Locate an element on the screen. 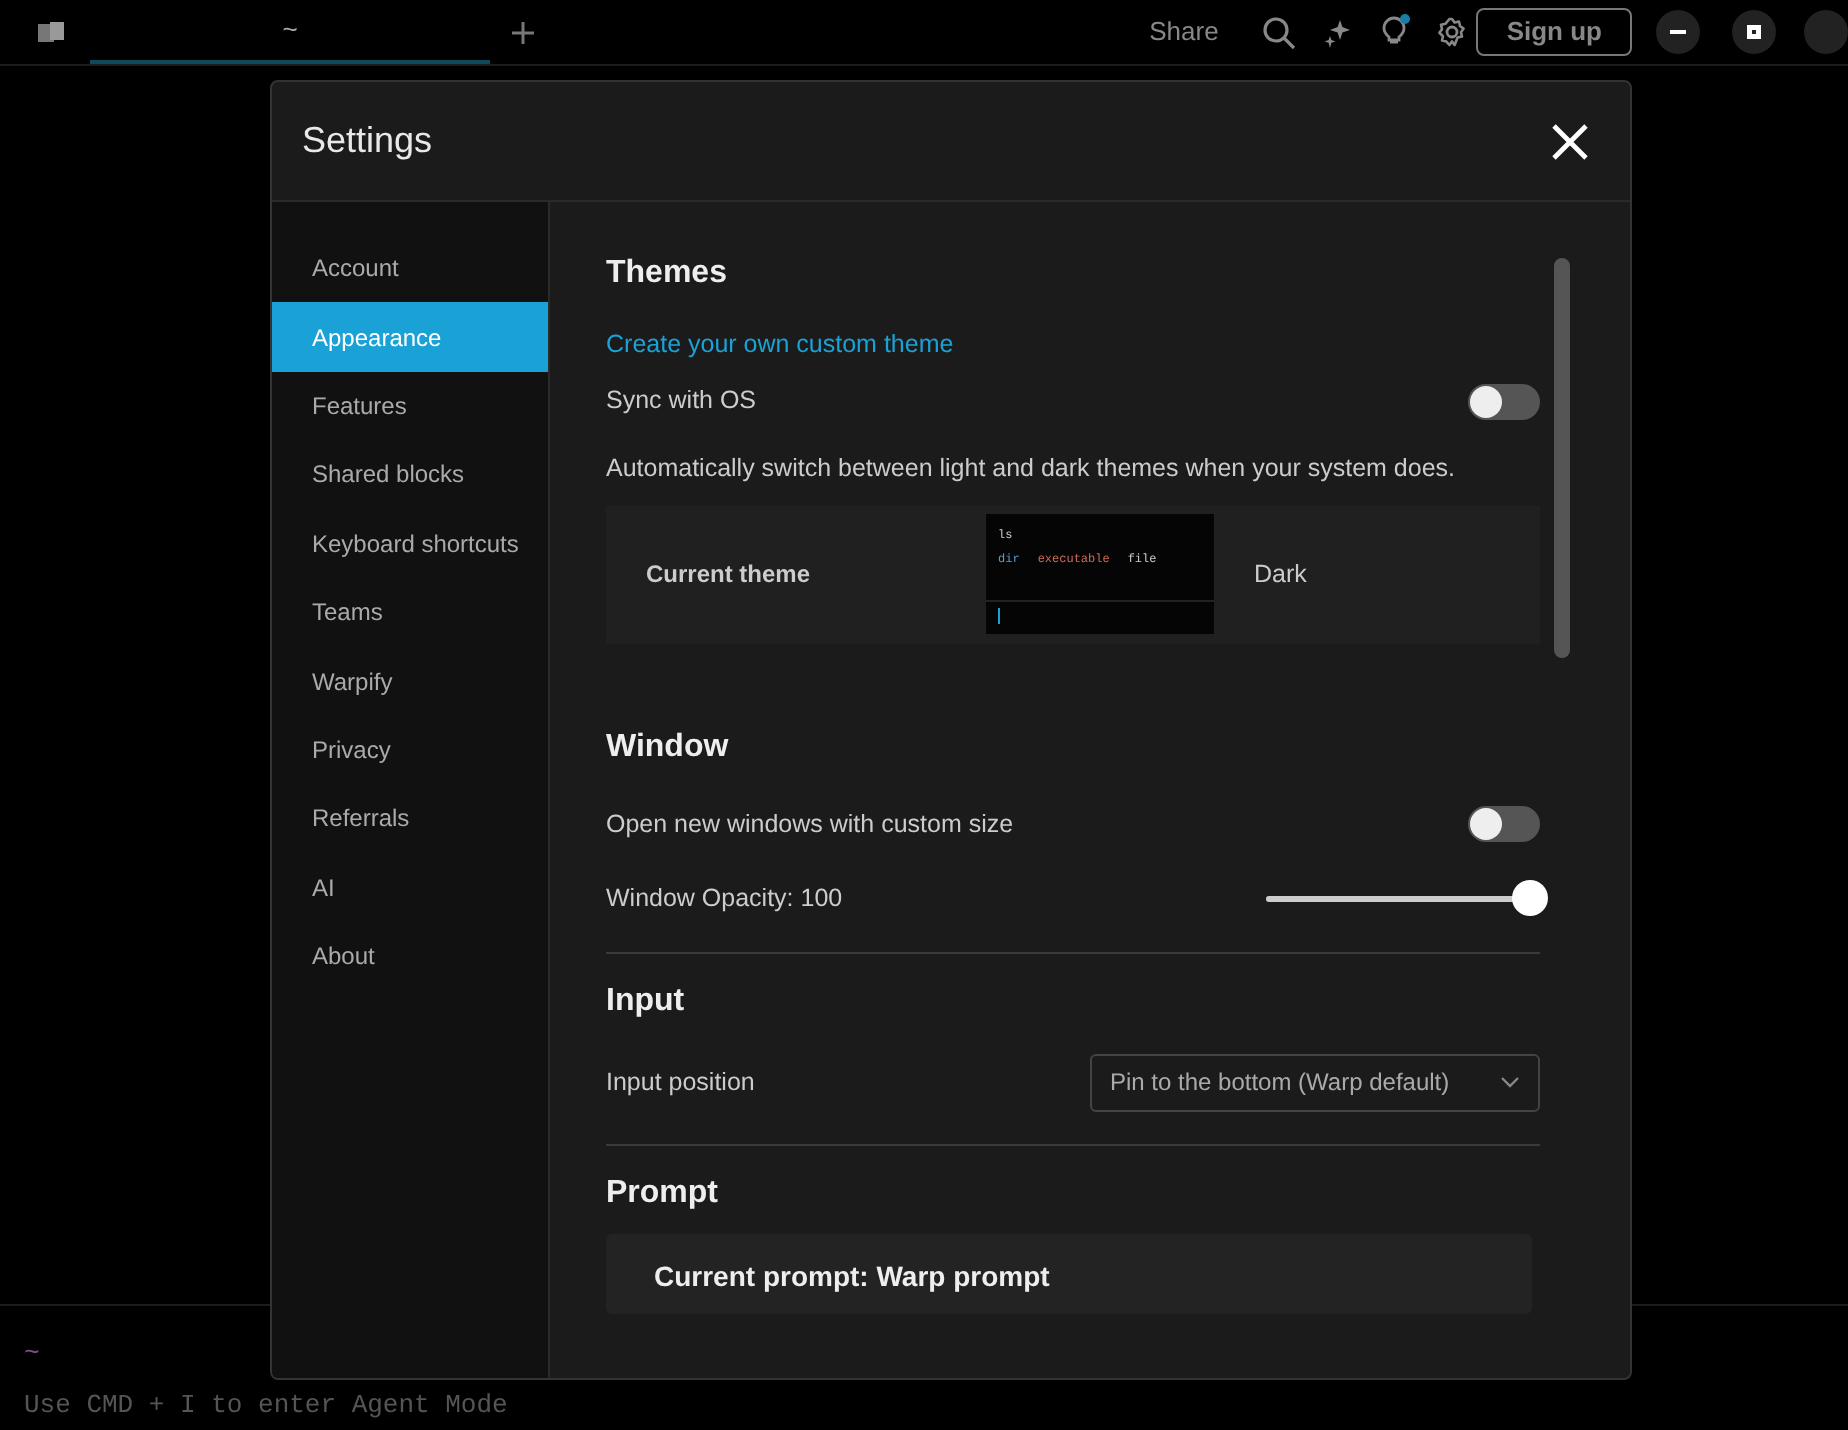  text-cursor is located at coordinates (999, 616).